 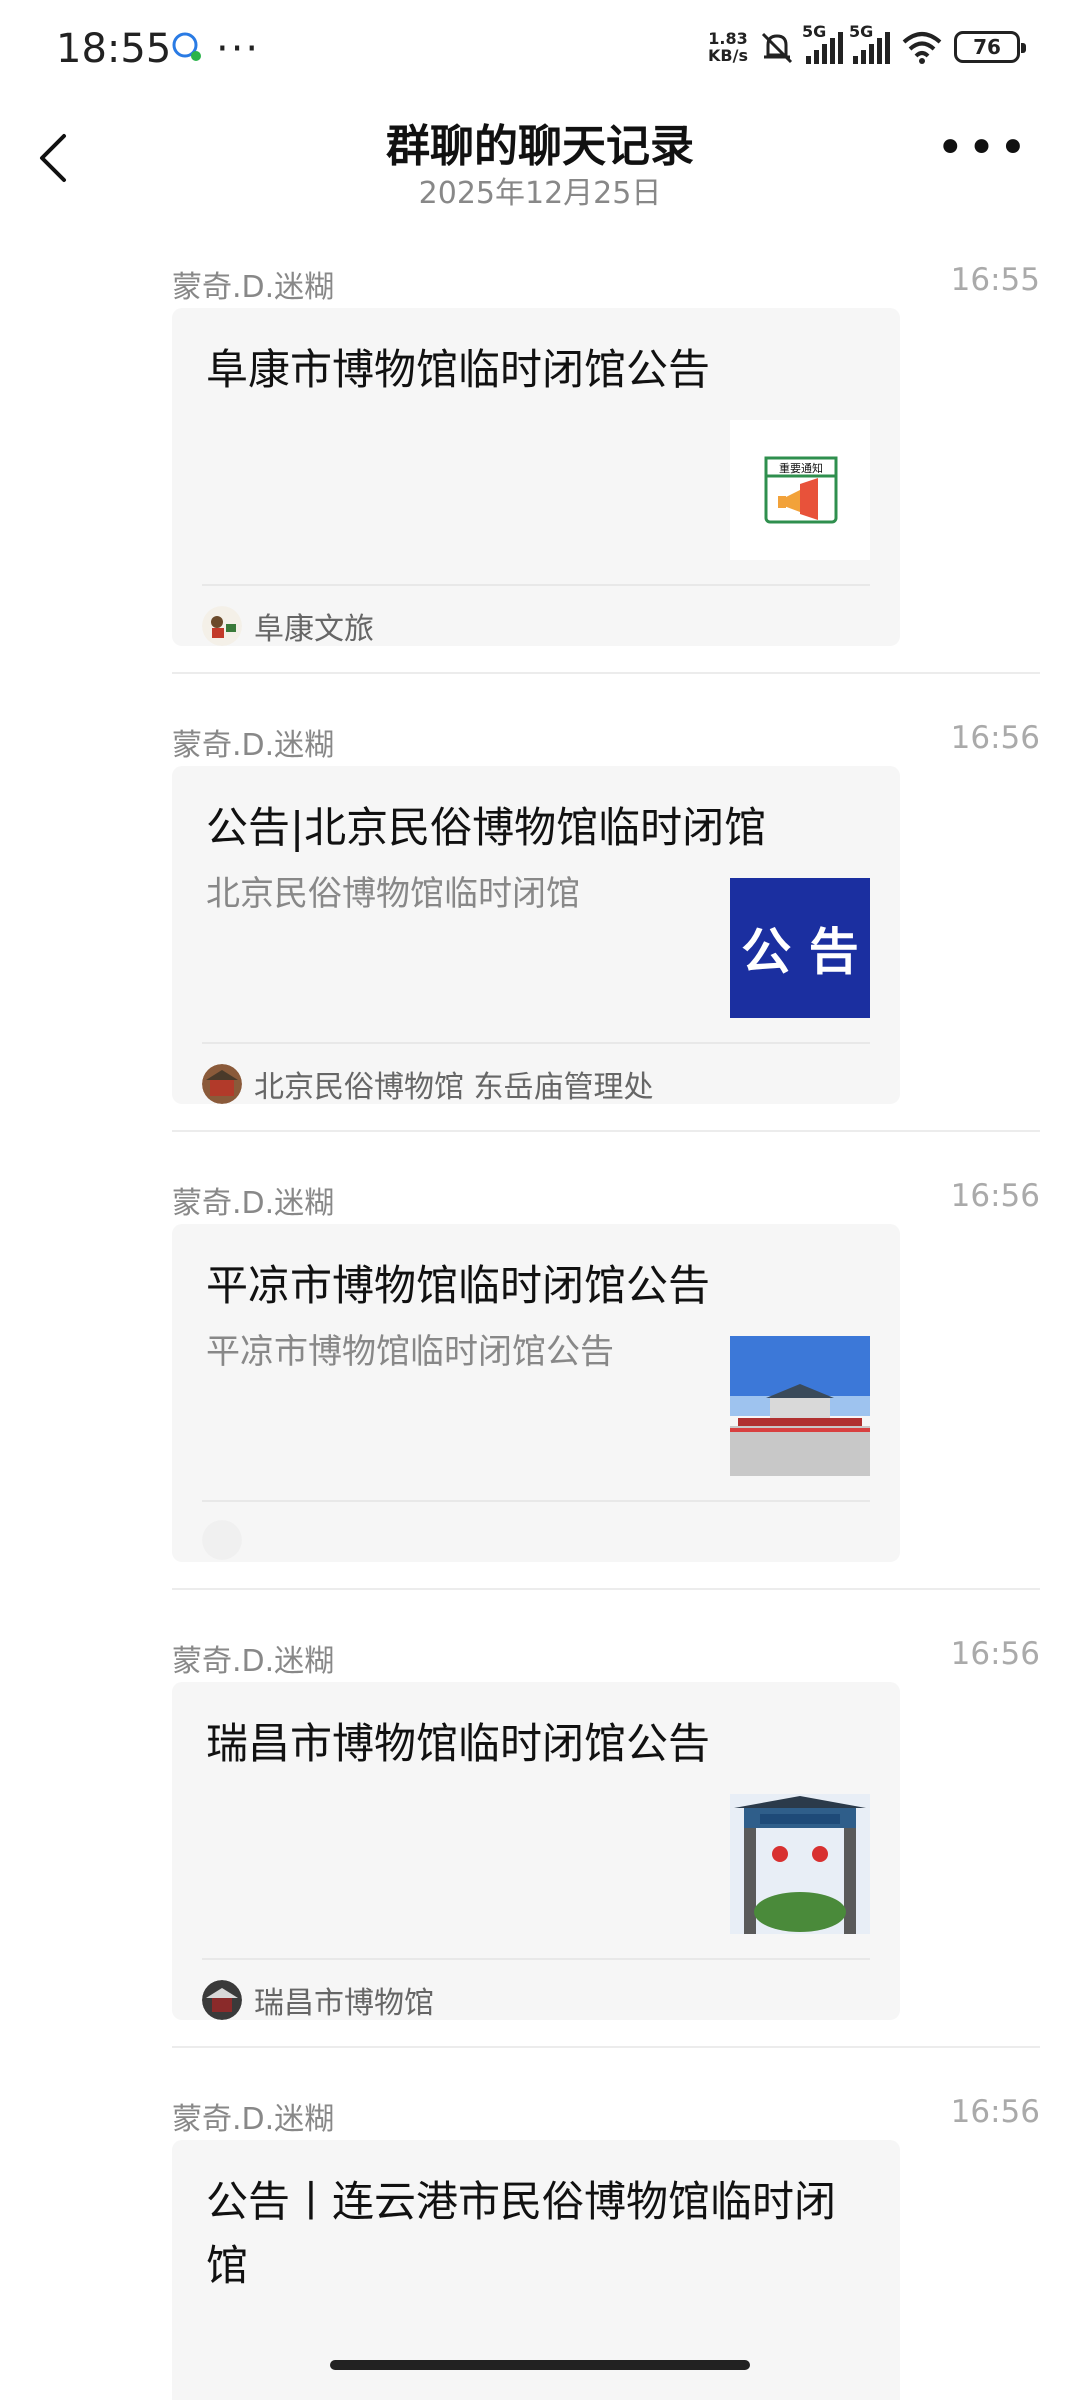 I want to click on source-name: 北京民俗博物馆 东岳庙管理处, so click(x=454, y=1087).